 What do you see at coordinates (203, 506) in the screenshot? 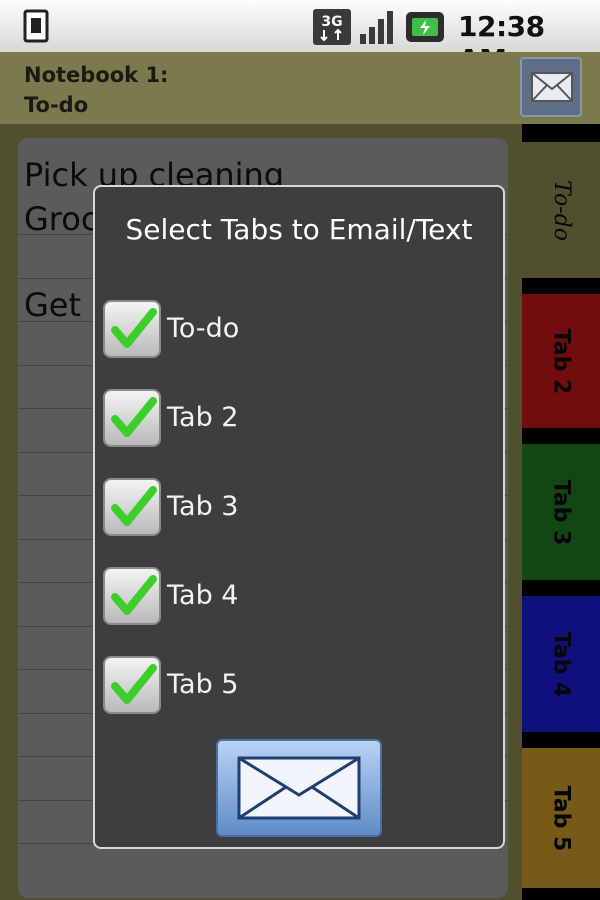
I see `option-label: Tab 3` at bounding box center [203, 506].